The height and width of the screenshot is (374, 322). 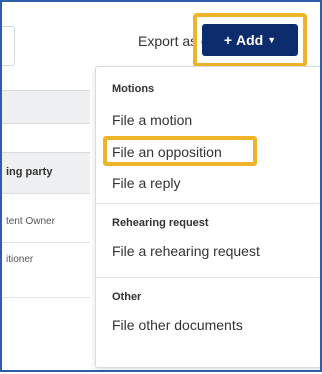 I want to click on table-cell-party: itioner, so click(x=20, y=259).